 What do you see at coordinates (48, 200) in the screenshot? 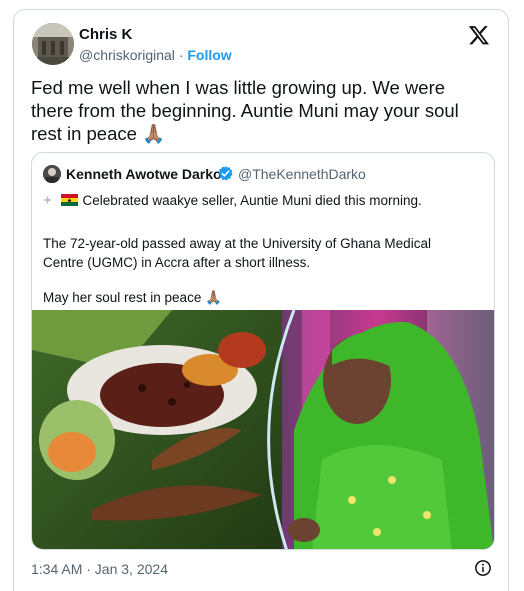
I see `sparkle-icon` at bounding box center [48, 200].